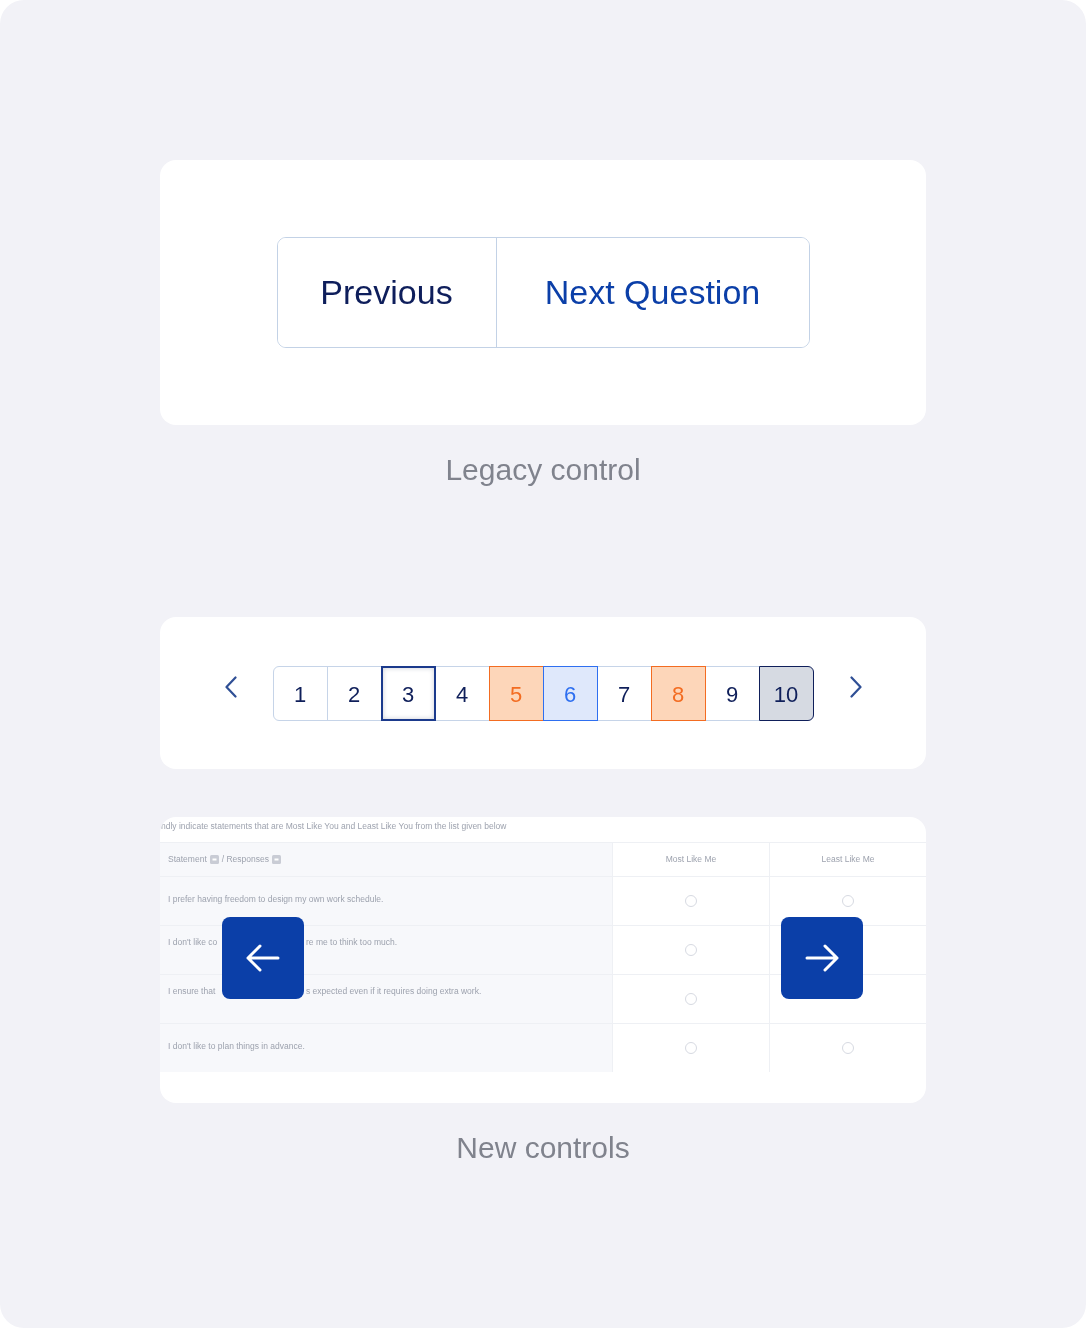  I want to click on caption: New controls, so click(543, 1148).